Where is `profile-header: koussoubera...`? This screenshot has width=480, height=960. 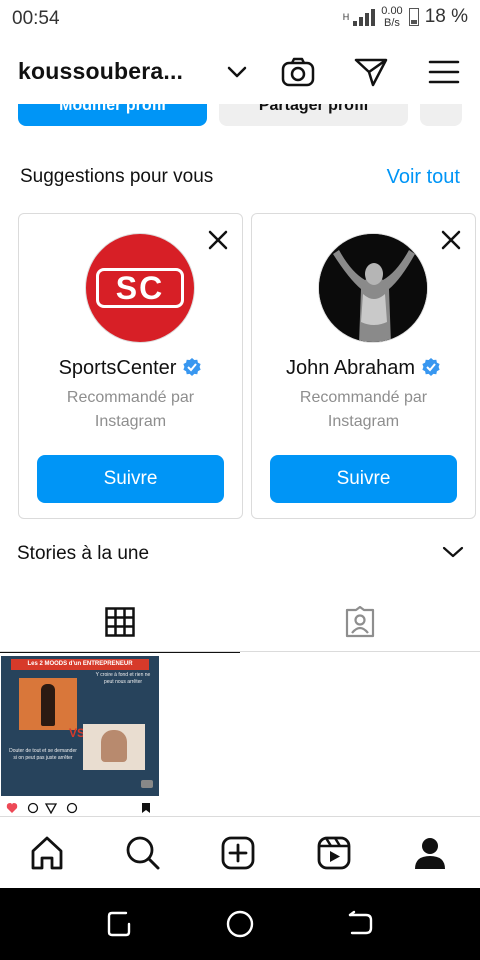
profile-header: koussoubera... is located at coordinates (240, 72).